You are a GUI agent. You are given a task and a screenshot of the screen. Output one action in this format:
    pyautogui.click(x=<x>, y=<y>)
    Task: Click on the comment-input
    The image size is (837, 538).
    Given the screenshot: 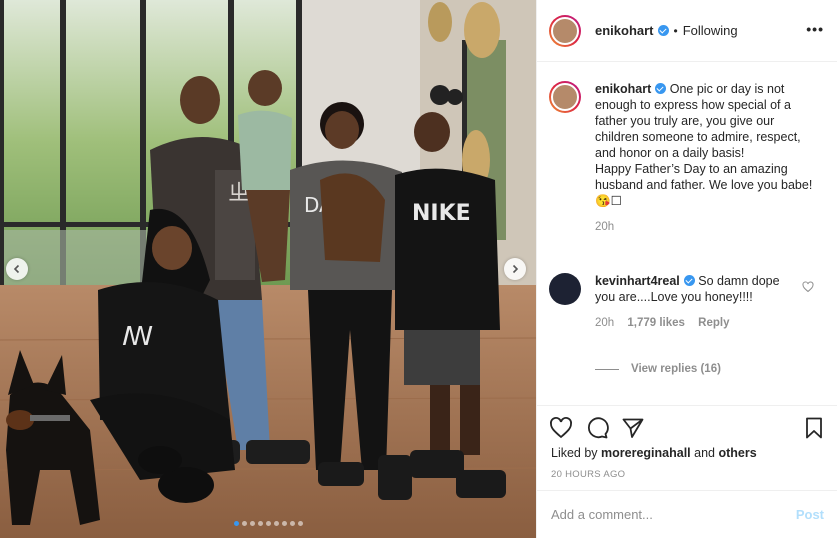 What is the action you would take?
    pyautogui.click(x=673, y=514)
    